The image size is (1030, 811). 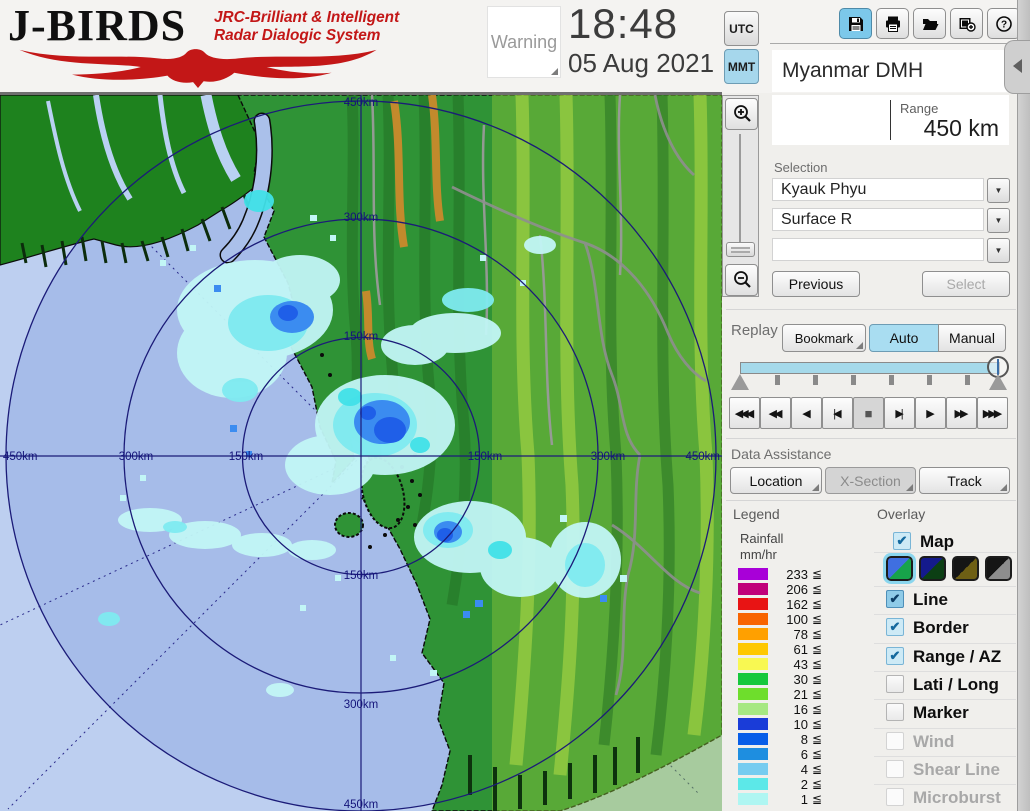 What do you see at coordinates (870, 480) in the screenshot?
I see `xsection-button: X-Section` at bounding box center [870, 480].